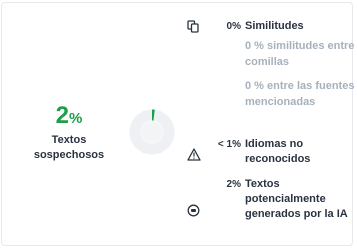  Describe the element at coordinates (300, 54) in the screenshot. I see `quoted-similarities: 0 % similitudes entre comillas` at that location.